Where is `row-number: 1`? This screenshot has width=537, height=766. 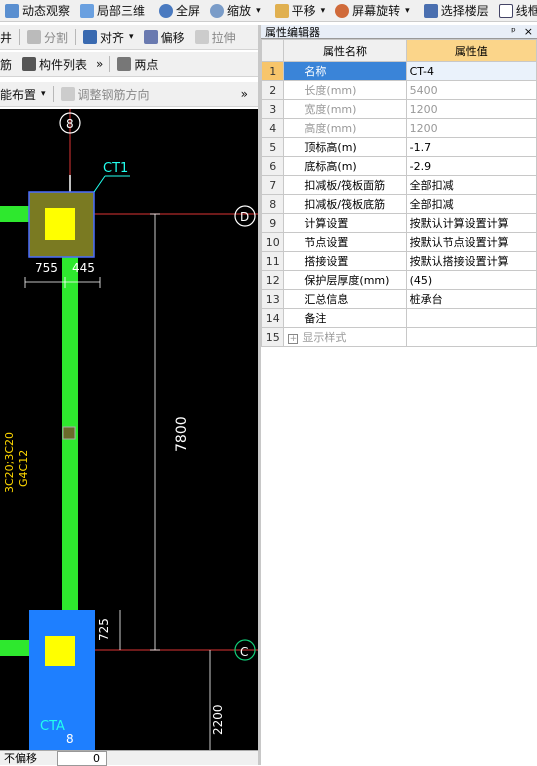
row-number: 1 is located at coordinates (272, 71).